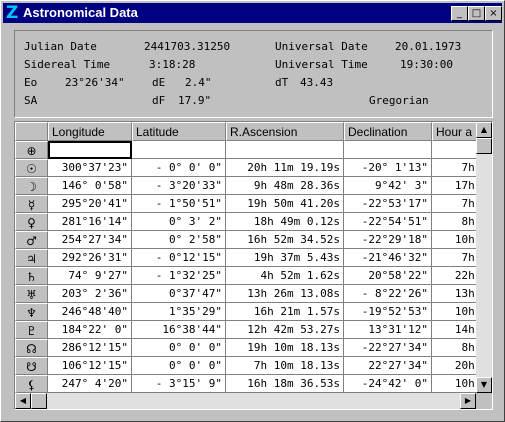 The height and width of the screenshot is (422, 505). I want to click on latitude-cell: - 1°50'51", so click(179, 204).